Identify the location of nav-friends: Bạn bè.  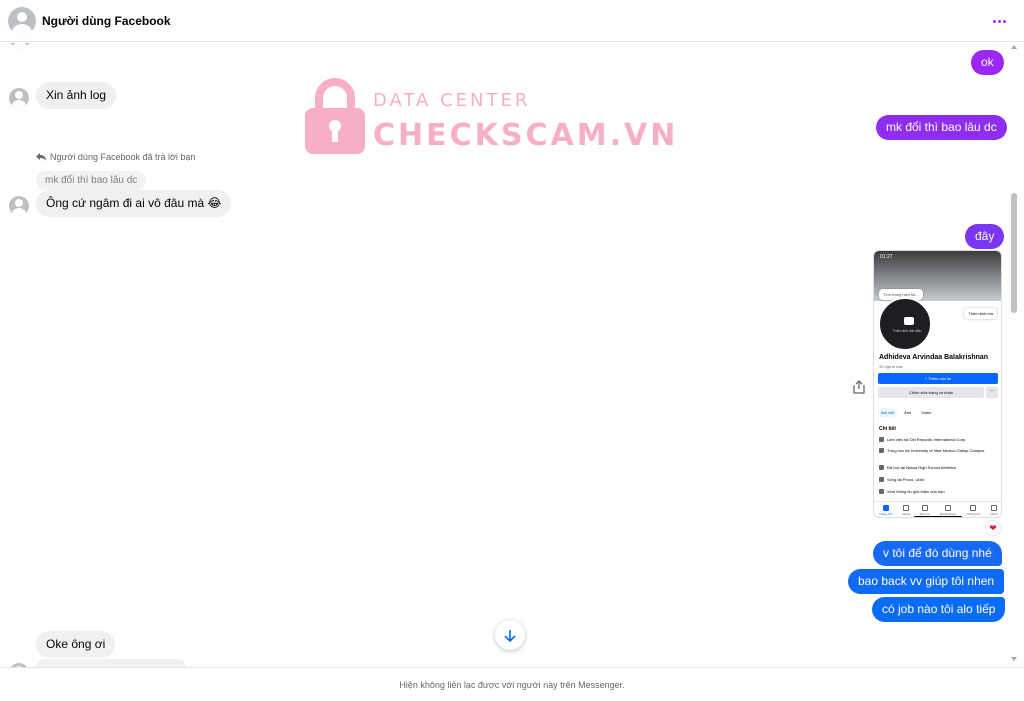
(925, 510).